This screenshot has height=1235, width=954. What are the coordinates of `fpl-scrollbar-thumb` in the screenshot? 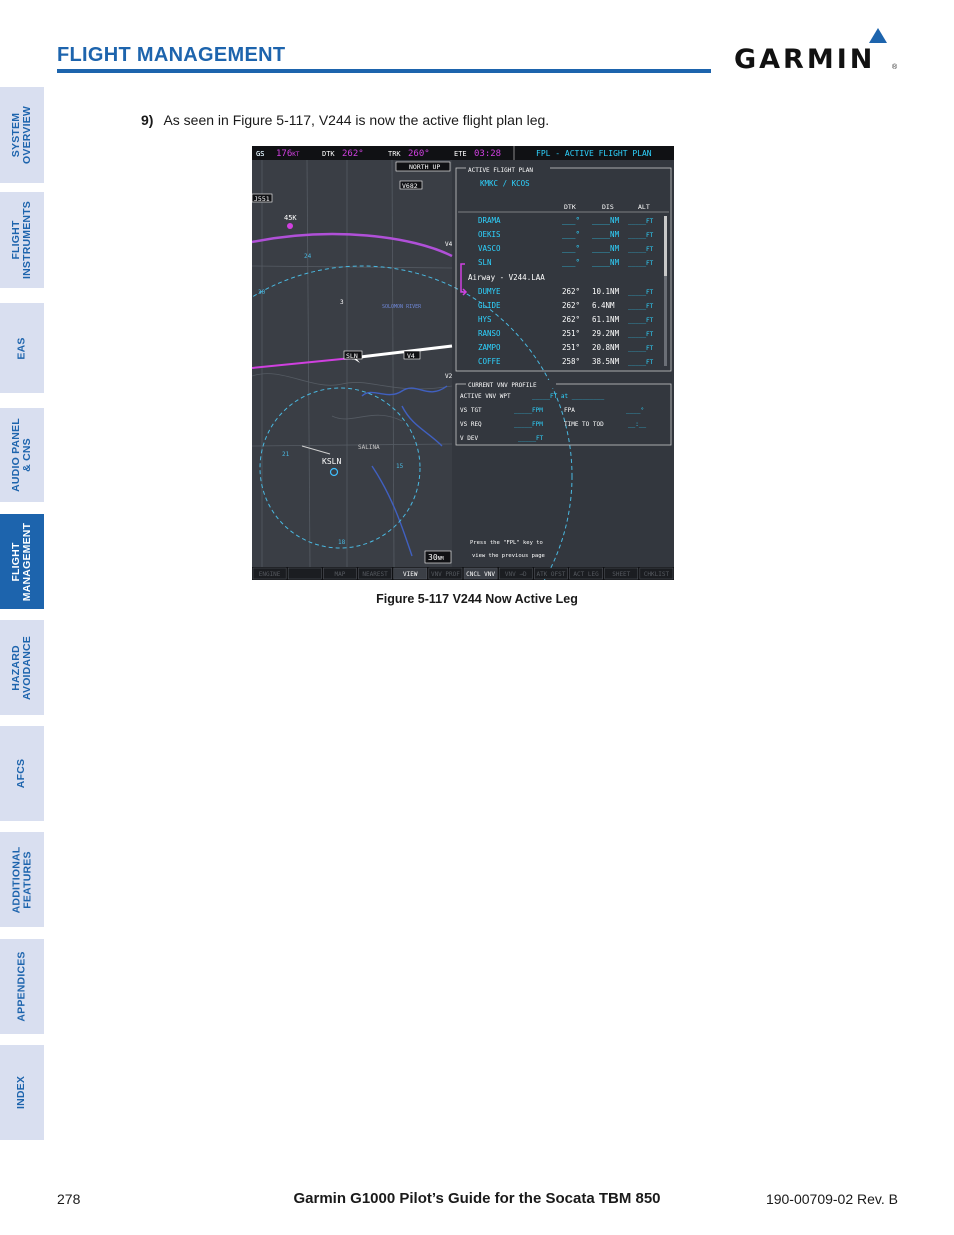 It's located at (665, 246).